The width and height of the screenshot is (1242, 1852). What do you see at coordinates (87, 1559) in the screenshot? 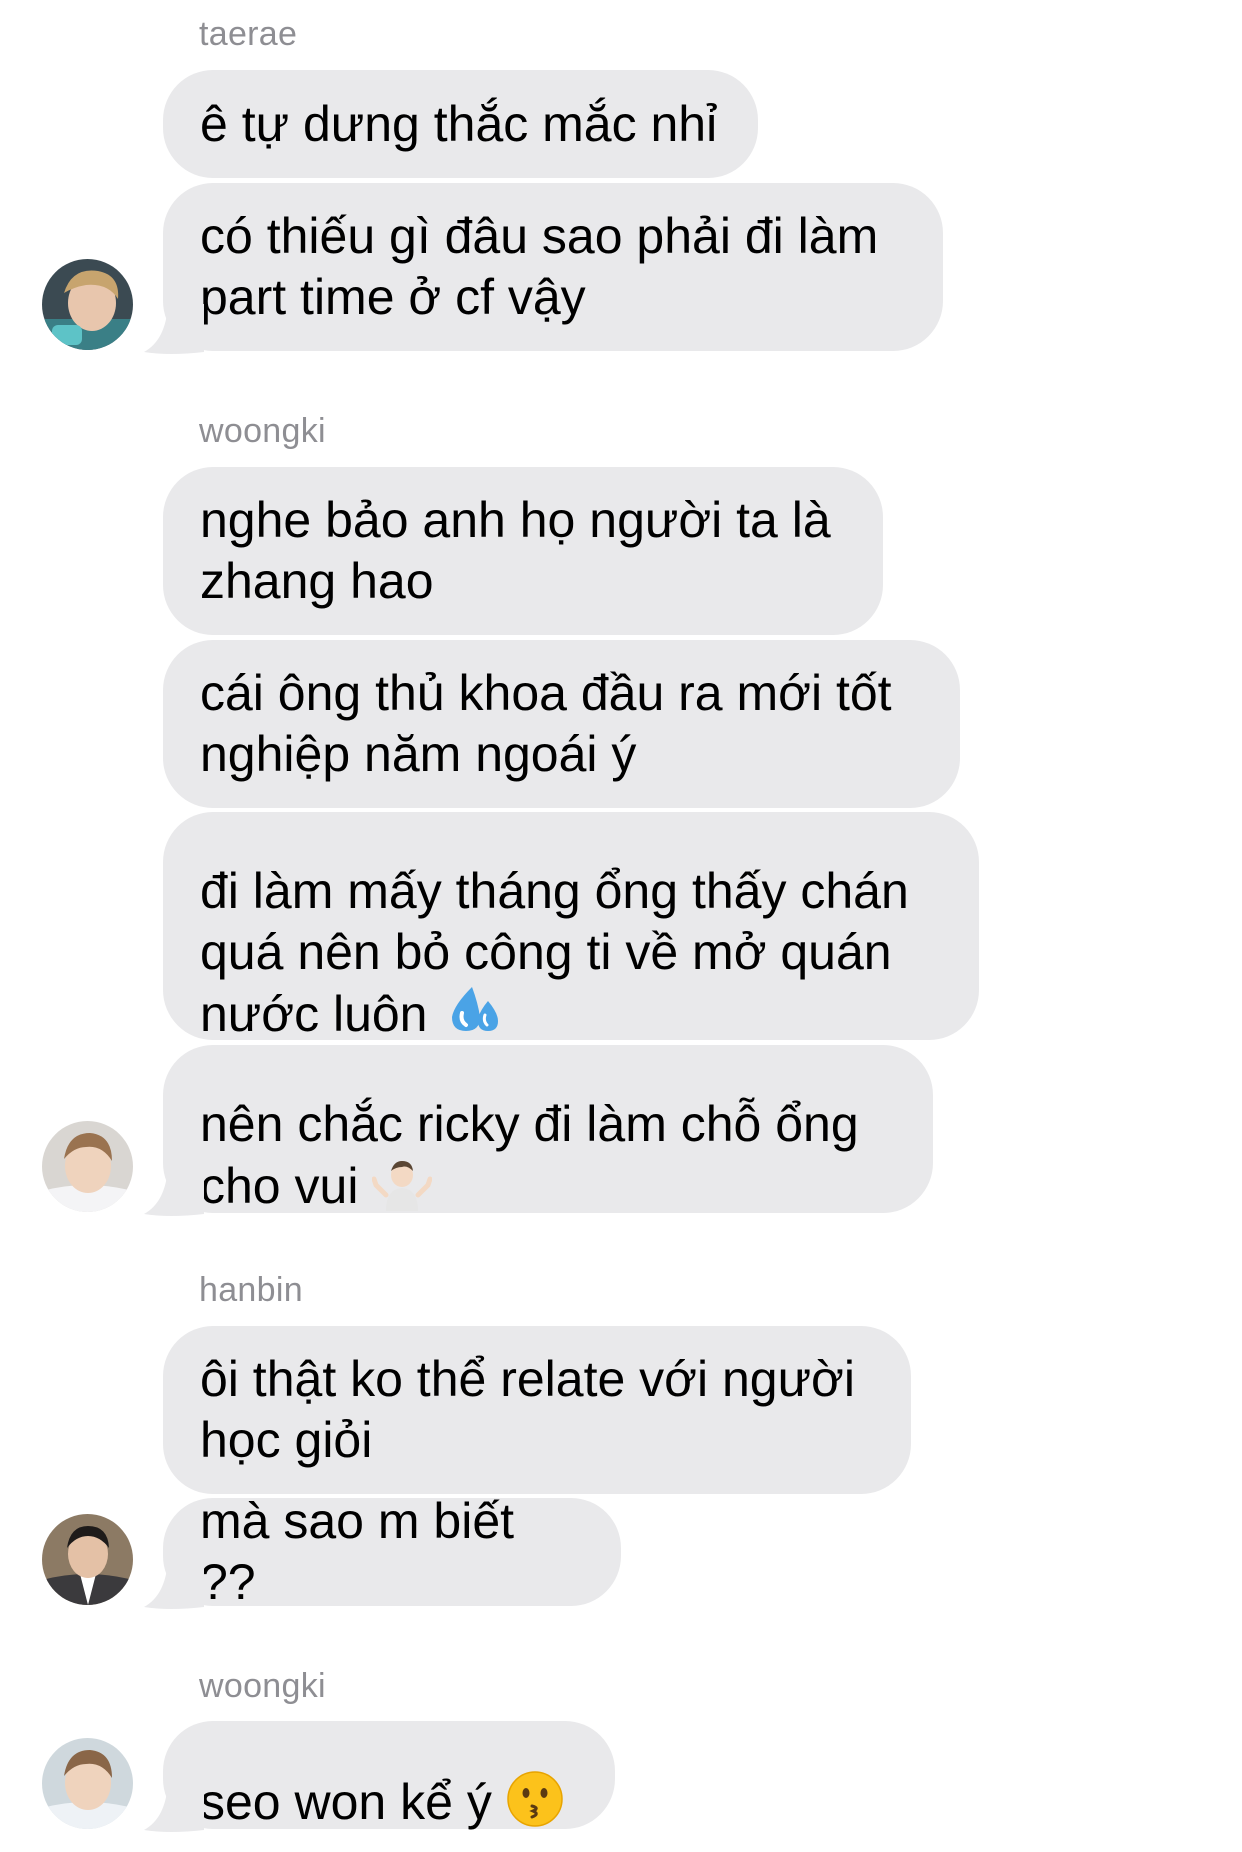
I see `avatar-hanbin` at bounding box center [87, 1559].